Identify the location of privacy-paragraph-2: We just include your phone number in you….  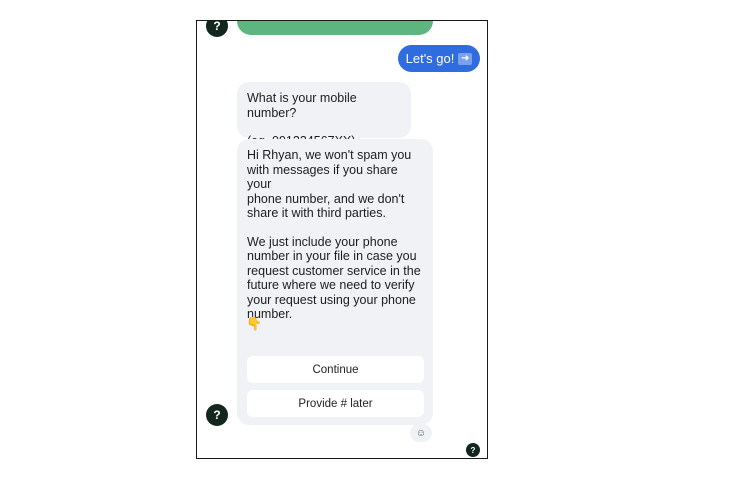
(334, 278).